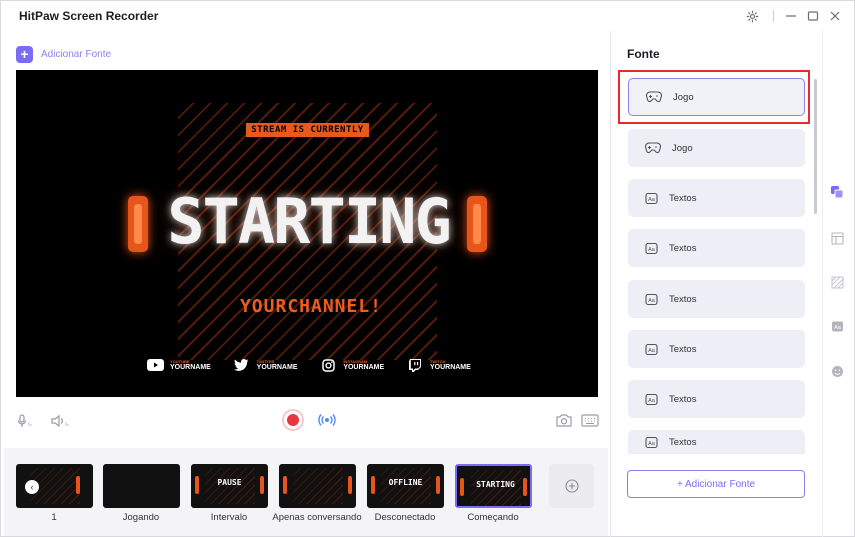 The height and width of the screenshot is (537, 855). What do you see at coordinates (427, 16) in the screenshot?
I see `title-bar: HitPaw Screen Recorder` at bounding box center [427, 16].